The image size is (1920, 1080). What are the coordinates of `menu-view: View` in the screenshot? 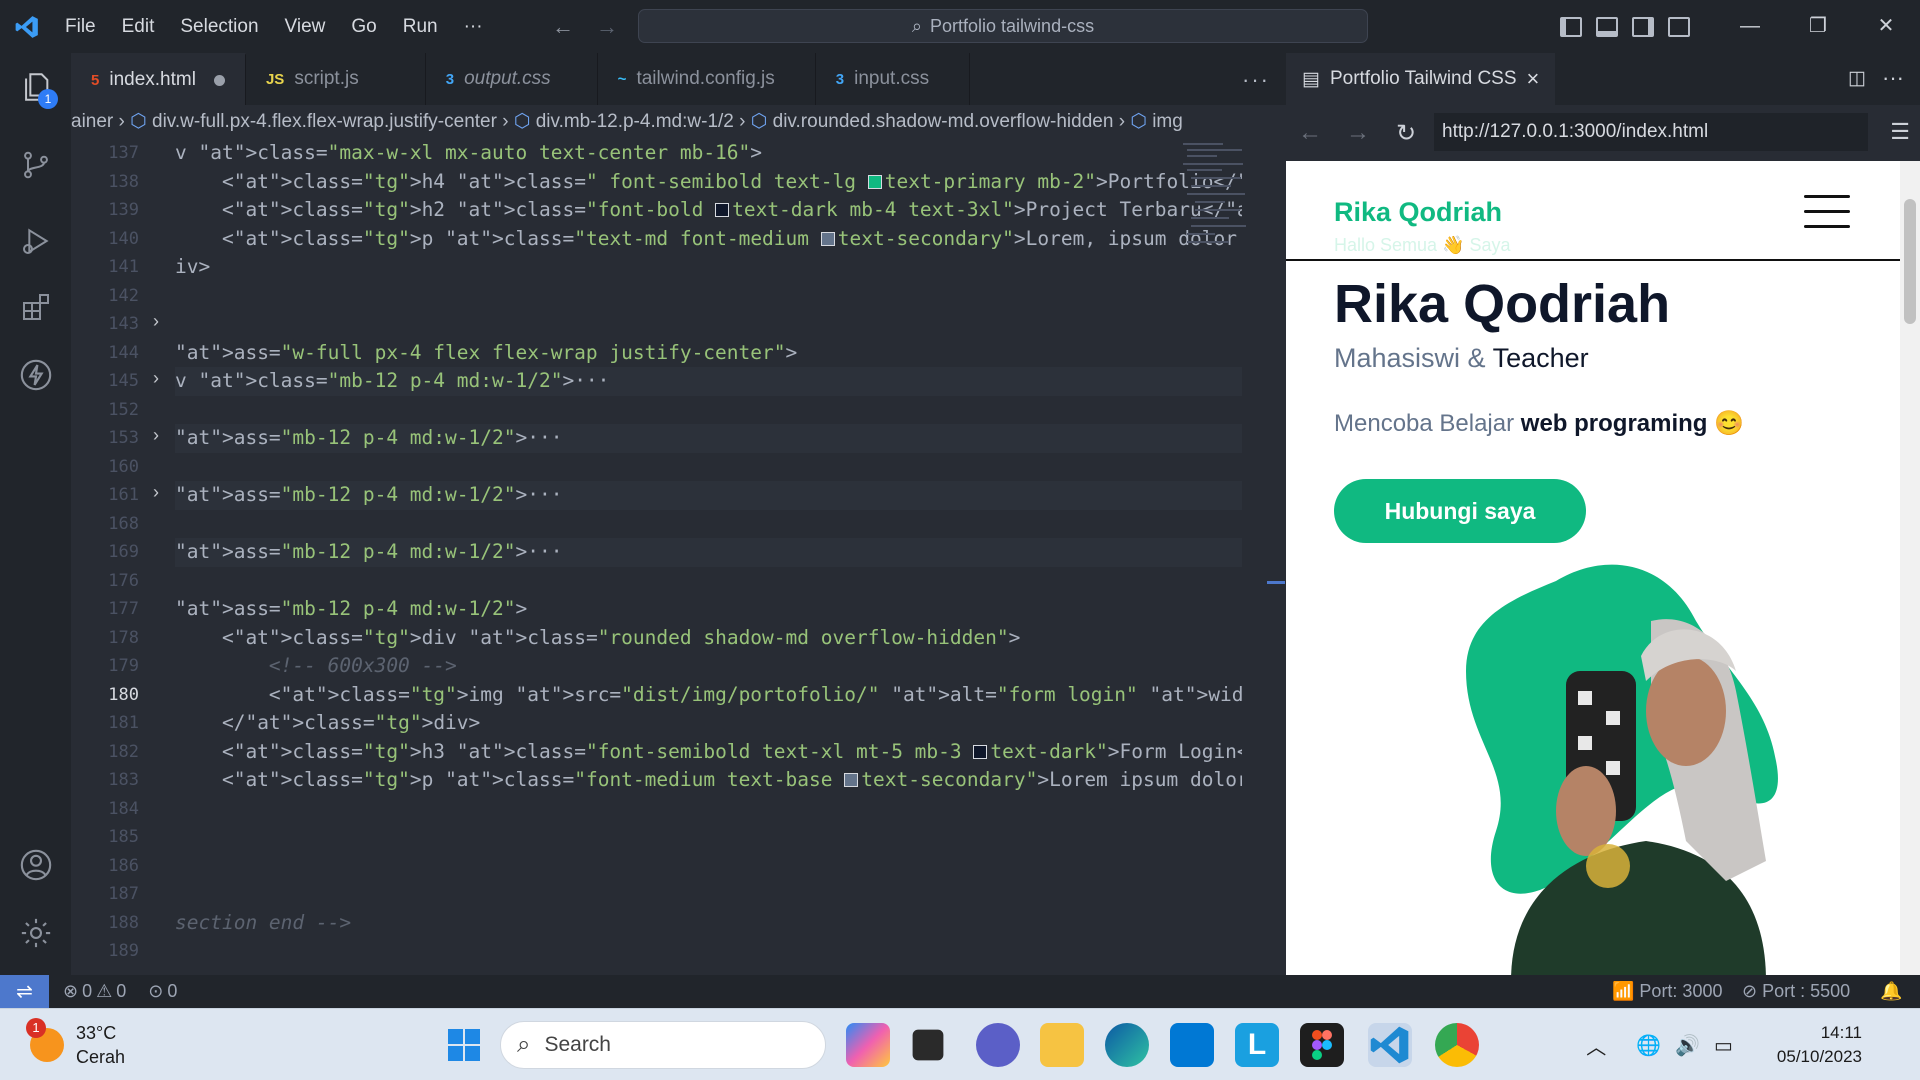 It's located at (305, 26).